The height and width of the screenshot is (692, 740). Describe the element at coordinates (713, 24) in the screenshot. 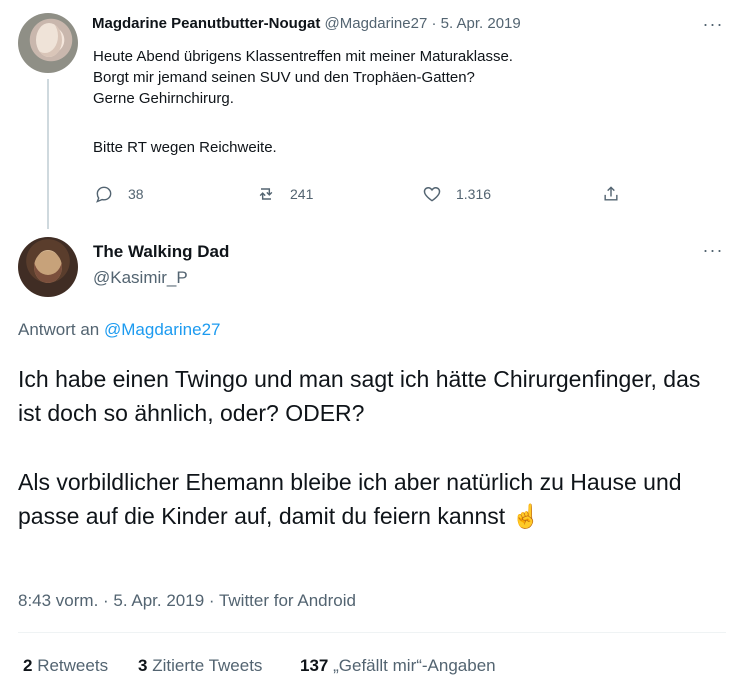

I see `tweet1-more-icon: ···` at that location.